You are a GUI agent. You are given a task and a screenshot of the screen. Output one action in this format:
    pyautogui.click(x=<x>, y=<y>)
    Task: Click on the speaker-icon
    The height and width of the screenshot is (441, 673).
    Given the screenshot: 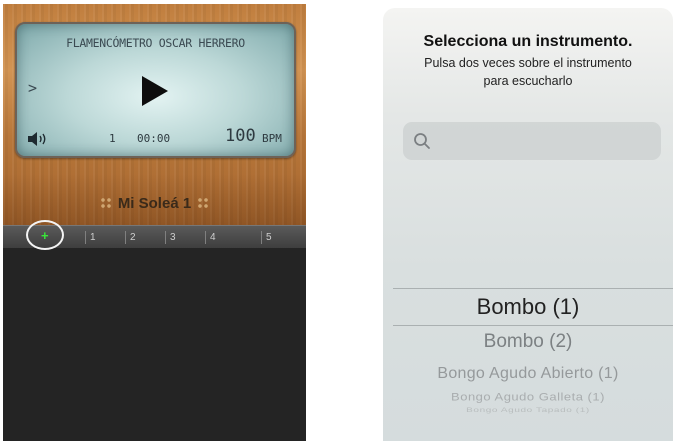 What is the action you would take?
    pyautogui.click(x=38, y=139)
    